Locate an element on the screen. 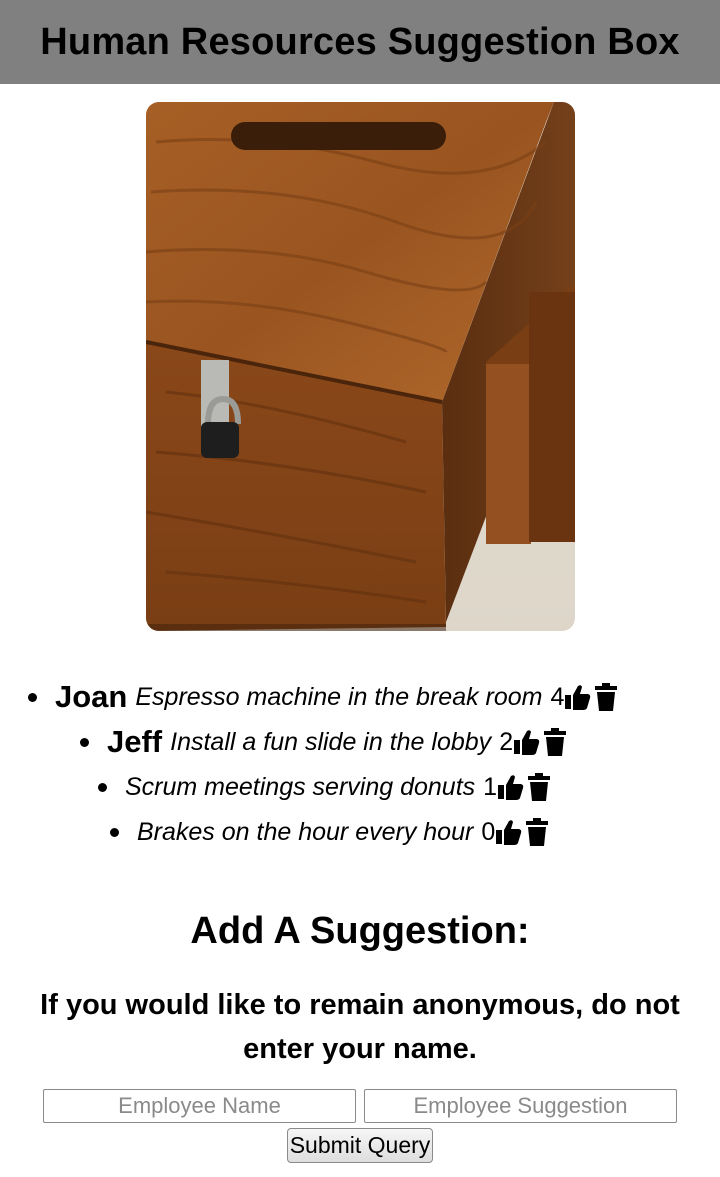  suggestion-author: Jeff is located at coordinates (135, 741).